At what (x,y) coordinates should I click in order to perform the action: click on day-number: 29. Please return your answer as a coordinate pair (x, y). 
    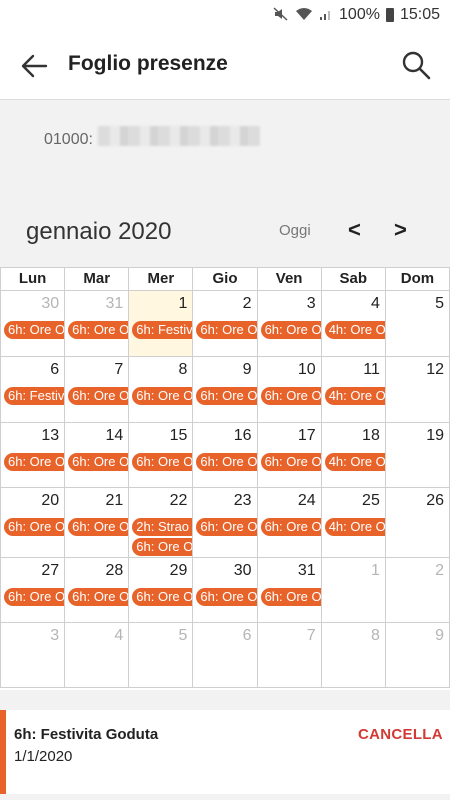
    Looking at the image, I should click on (178, 570).